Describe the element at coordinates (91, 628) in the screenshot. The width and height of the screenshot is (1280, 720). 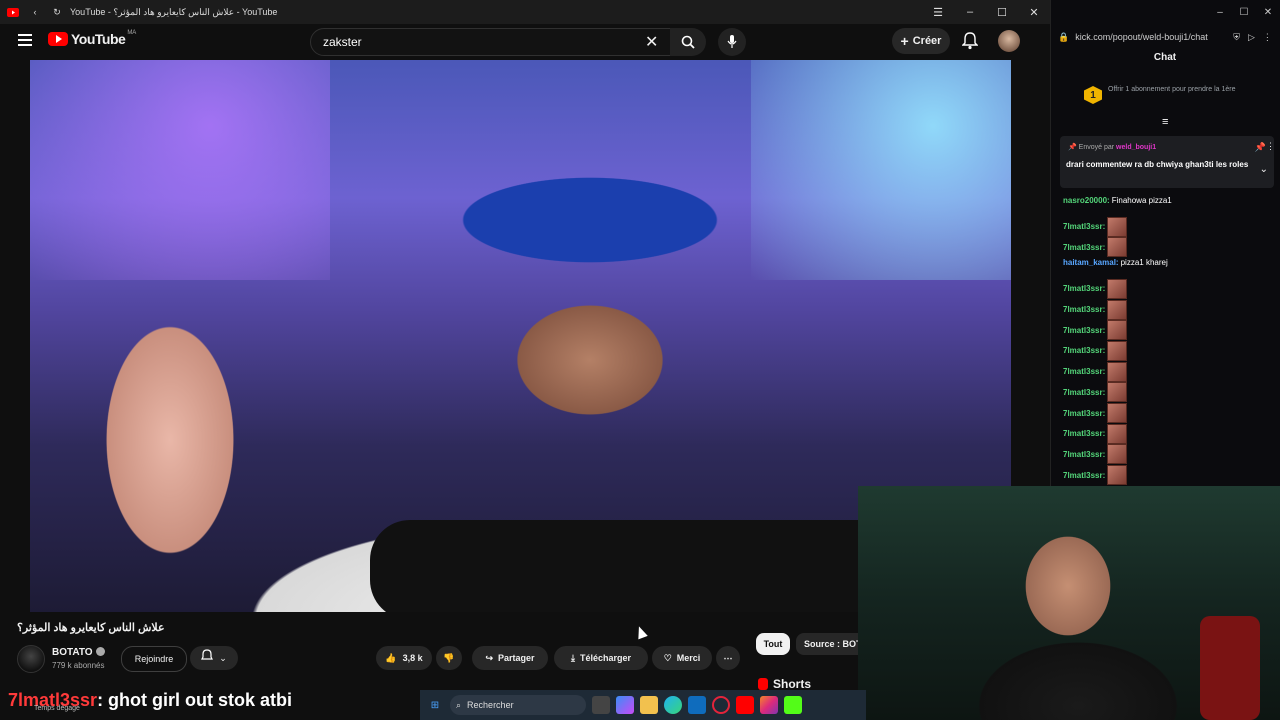
I see `video-title: علاش الناس كايعايرو هاد المؤثر؟` at that location.